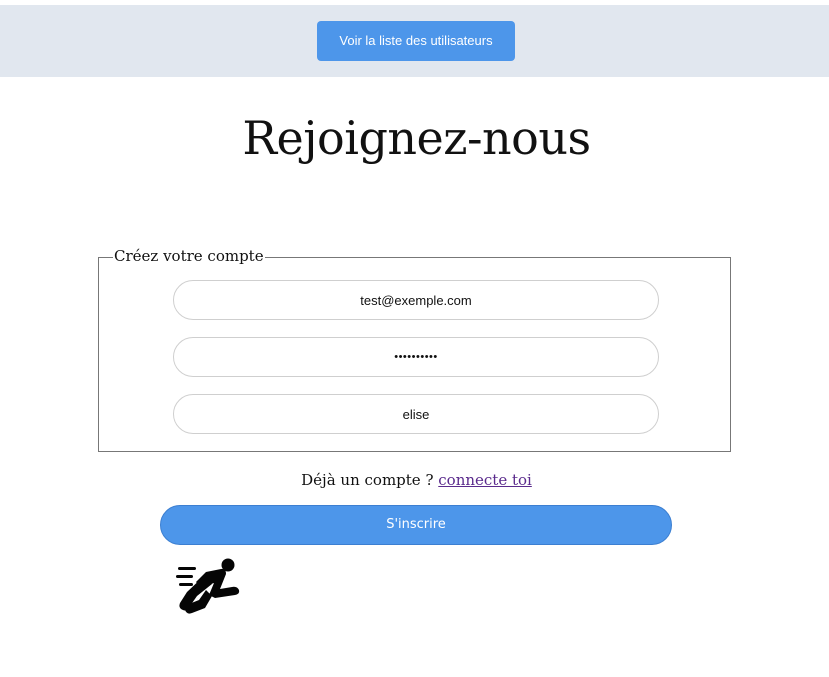  What do you see at coordinates (416, 300) in the screenshot?
I see `email-field` at bounding box center [416, 300].